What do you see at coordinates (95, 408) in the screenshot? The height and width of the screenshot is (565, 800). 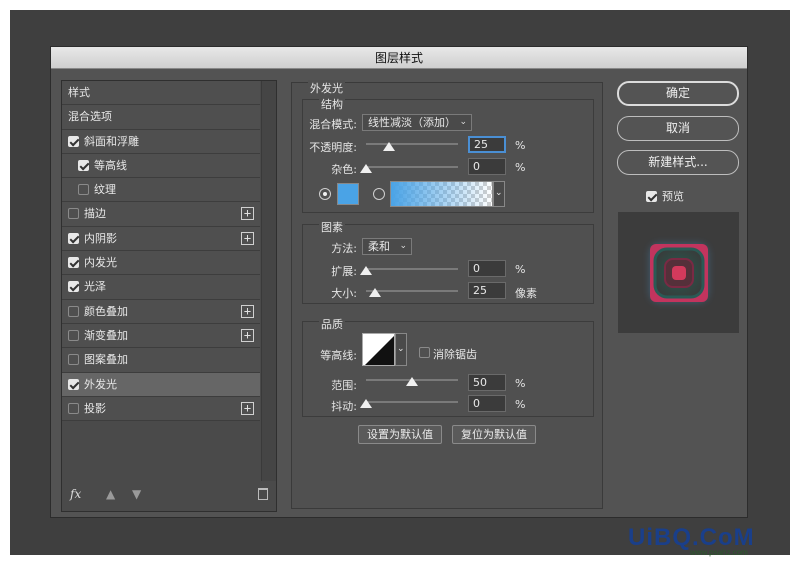 I see `style-item-label: 投影` at bounding box center [95, 408].